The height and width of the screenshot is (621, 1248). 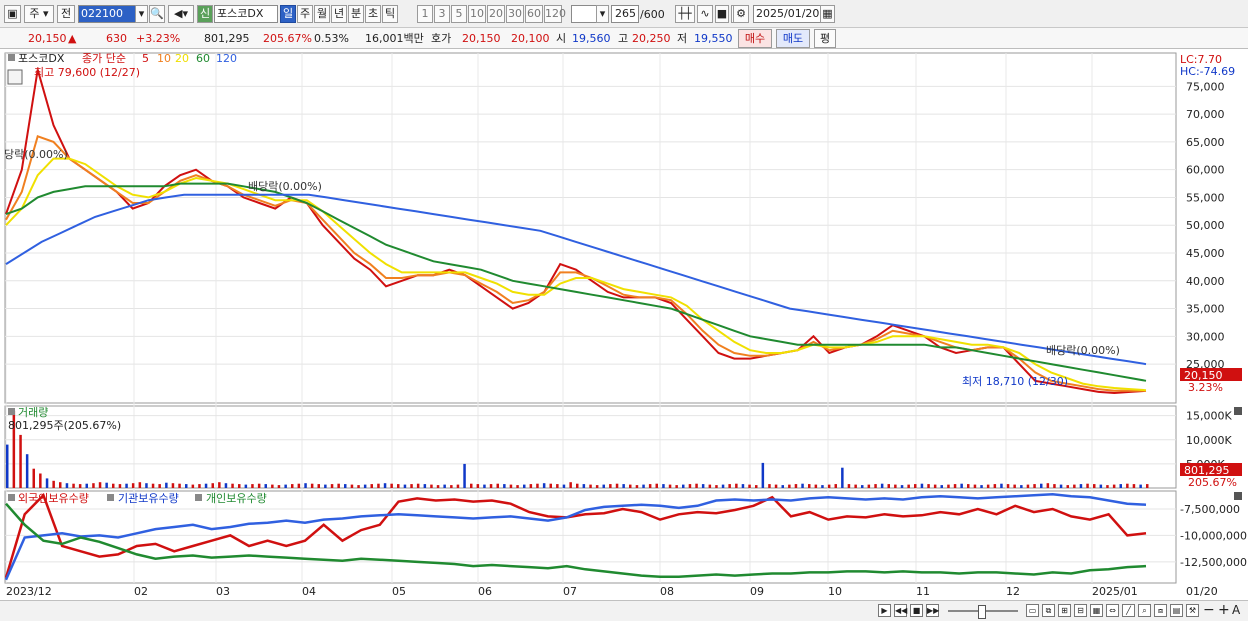 I want to click on period-button-1: 주, so click(x=305, y=14).